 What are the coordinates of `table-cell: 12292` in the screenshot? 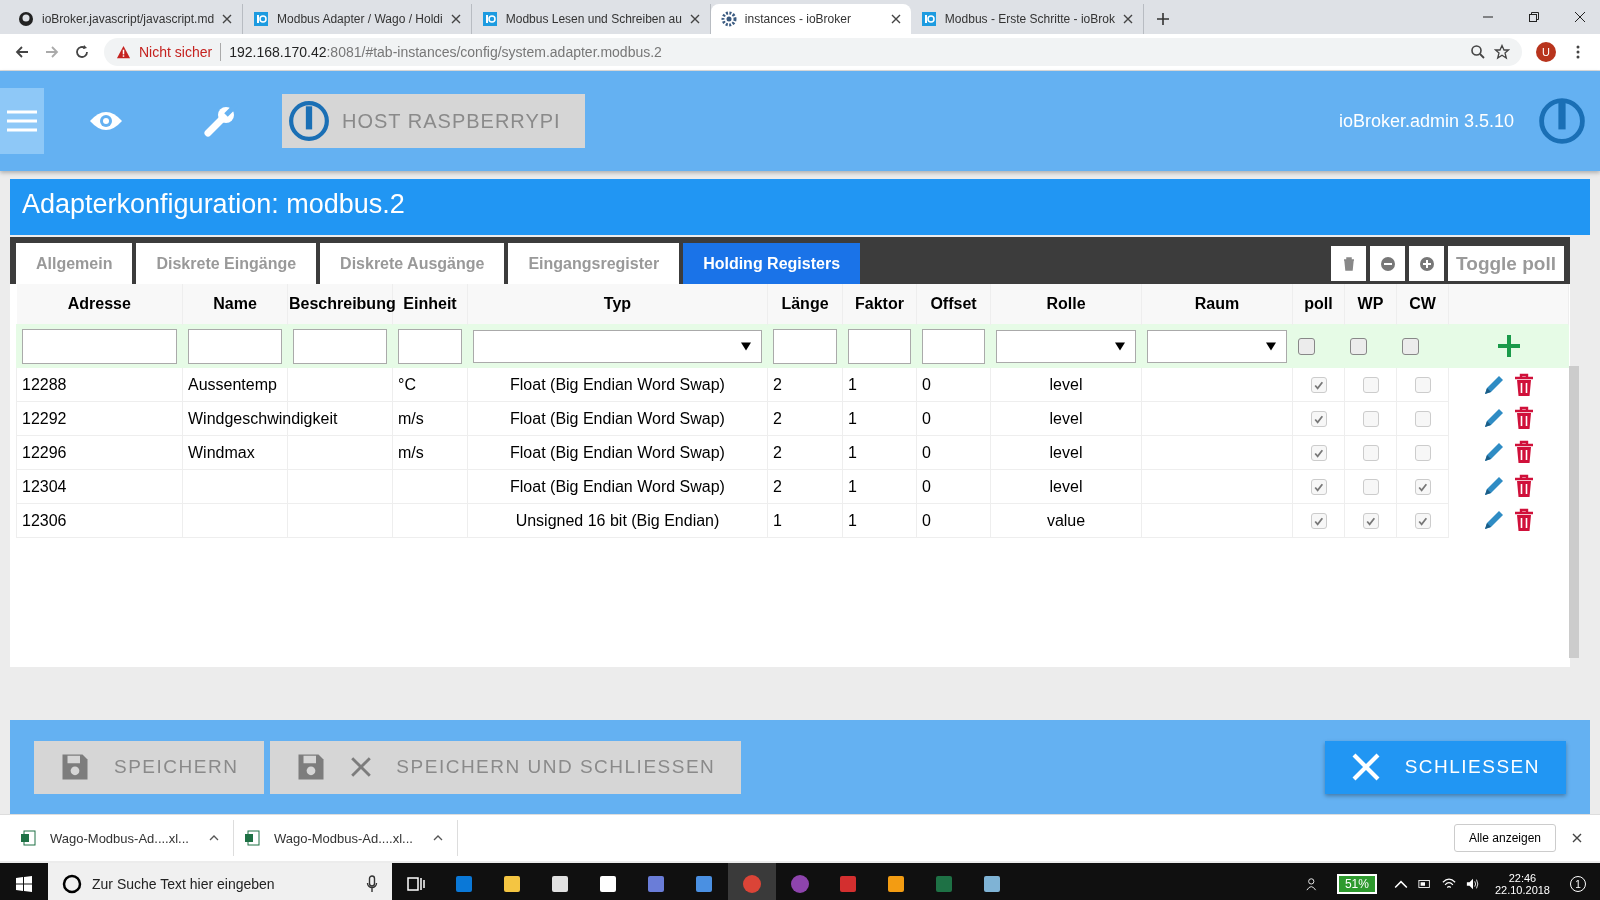 It's located at (44, 418).